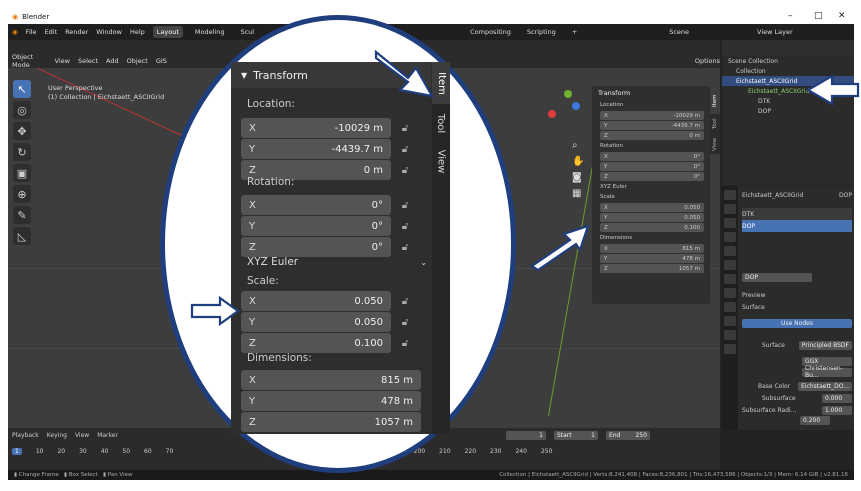  What do you see at coordinates (652, 207) in the screenshot?
I see `npanel-scale-x: X 0.050` at bounding box center [652, 207].